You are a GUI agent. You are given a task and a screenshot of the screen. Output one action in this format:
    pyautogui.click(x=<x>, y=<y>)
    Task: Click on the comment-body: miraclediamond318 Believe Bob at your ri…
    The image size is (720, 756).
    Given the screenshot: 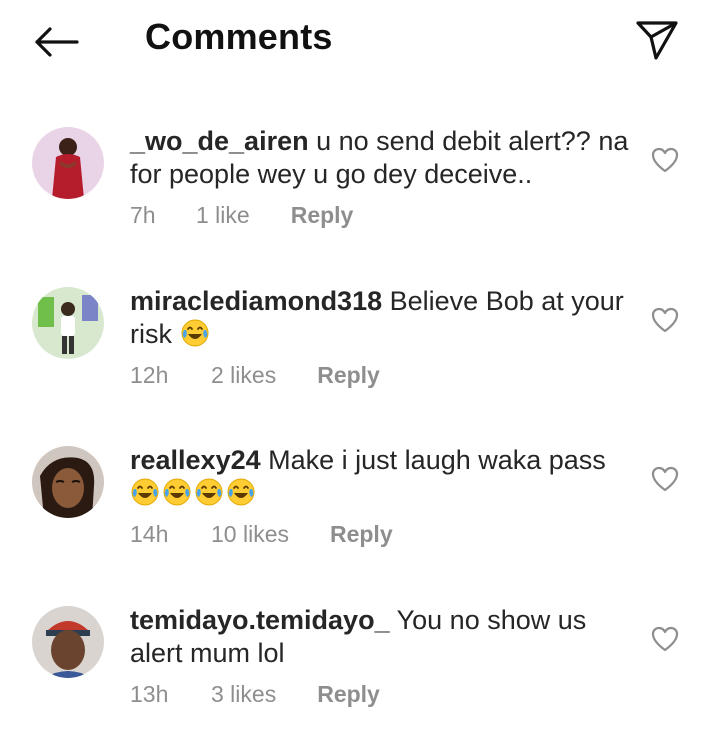 What is the action you would take?
    pyautogui.click(x=380, y=318)
    